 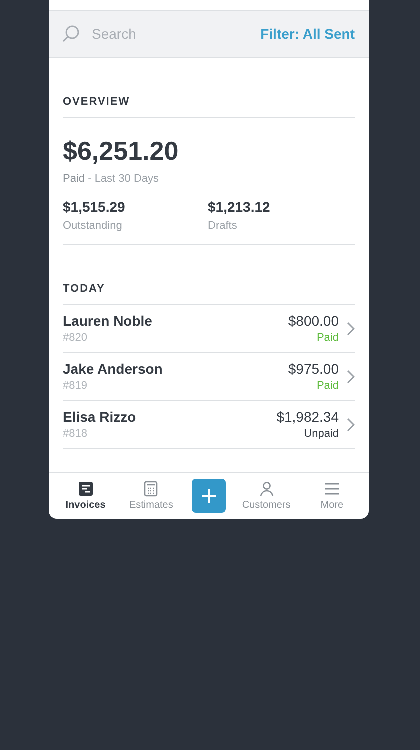 I want to click on invoice-amount: $975.00, so click(x=313, y=369).